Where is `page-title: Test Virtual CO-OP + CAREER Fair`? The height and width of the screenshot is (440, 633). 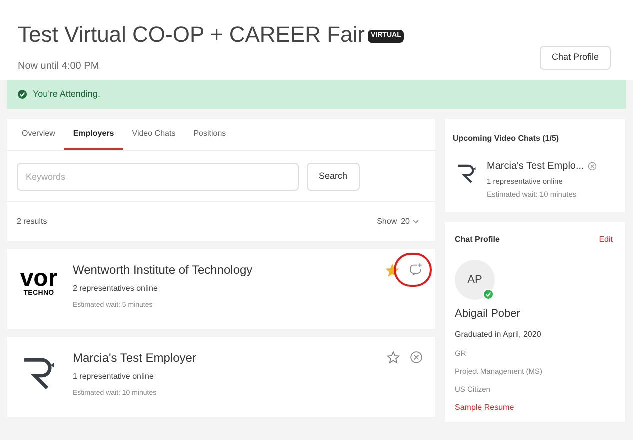
page-title: Test Virtual CO-OP + CAREER Fair is located at coordinates (192, 35).